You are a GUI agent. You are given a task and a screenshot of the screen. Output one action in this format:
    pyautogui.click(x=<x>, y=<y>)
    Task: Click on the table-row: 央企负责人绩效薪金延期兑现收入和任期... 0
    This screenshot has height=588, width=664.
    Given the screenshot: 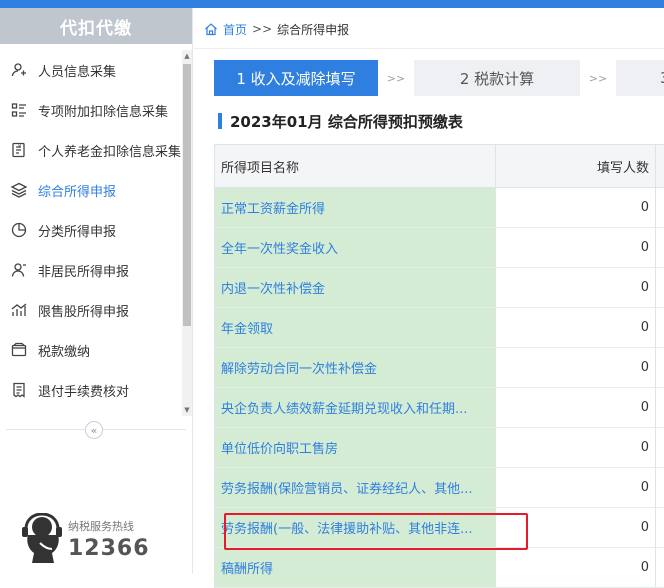 What is the action you would take?
    pyautogui.click(x=439, y=408)
    